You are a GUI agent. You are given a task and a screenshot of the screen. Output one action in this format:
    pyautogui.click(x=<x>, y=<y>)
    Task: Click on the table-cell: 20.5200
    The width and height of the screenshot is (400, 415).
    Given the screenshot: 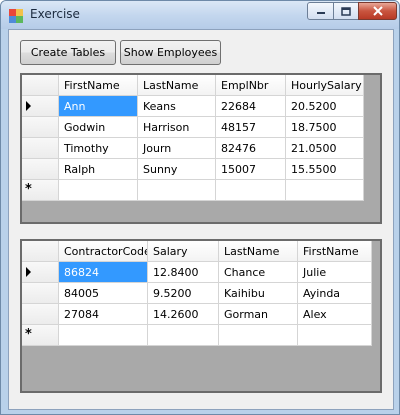 What is the action you would take?
    pyautogui.click(x=325, y=106)
    